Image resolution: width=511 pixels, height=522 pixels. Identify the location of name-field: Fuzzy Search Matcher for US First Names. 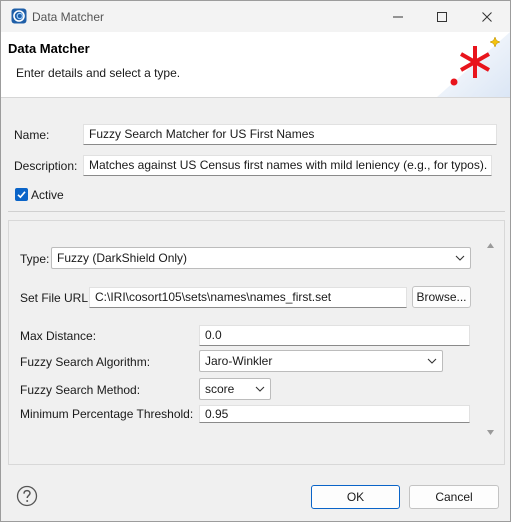
(290, 134).